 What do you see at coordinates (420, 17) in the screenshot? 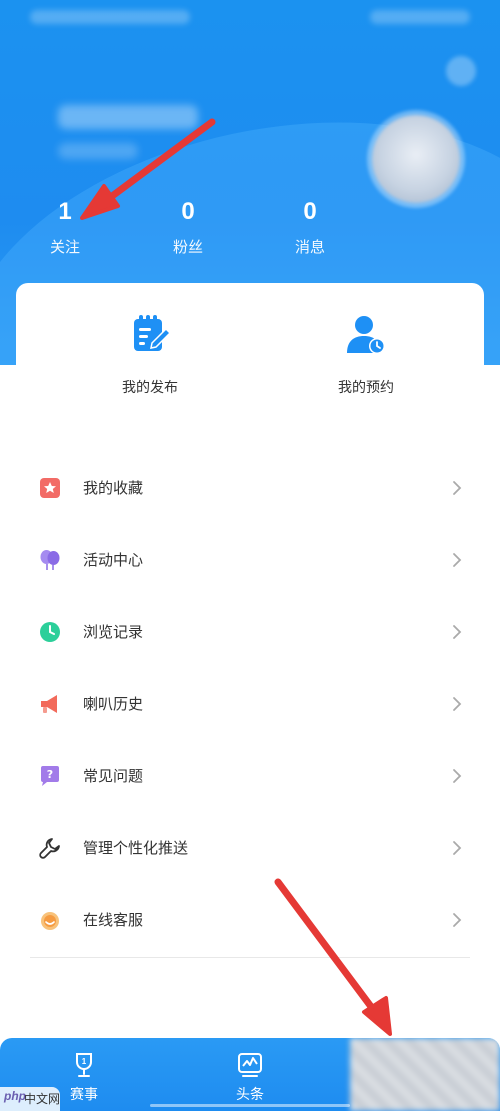
I see `status-bar-right-blurred` at bounding box center [420, 17].